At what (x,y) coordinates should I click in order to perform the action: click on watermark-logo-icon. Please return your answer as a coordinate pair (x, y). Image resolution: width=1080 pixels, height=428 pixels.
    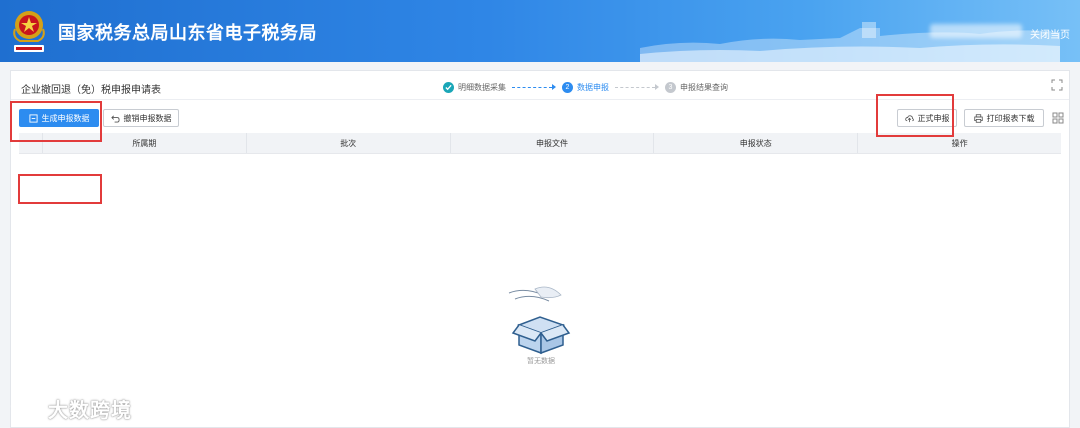
    Looking at the image, I should click on (28, 407).